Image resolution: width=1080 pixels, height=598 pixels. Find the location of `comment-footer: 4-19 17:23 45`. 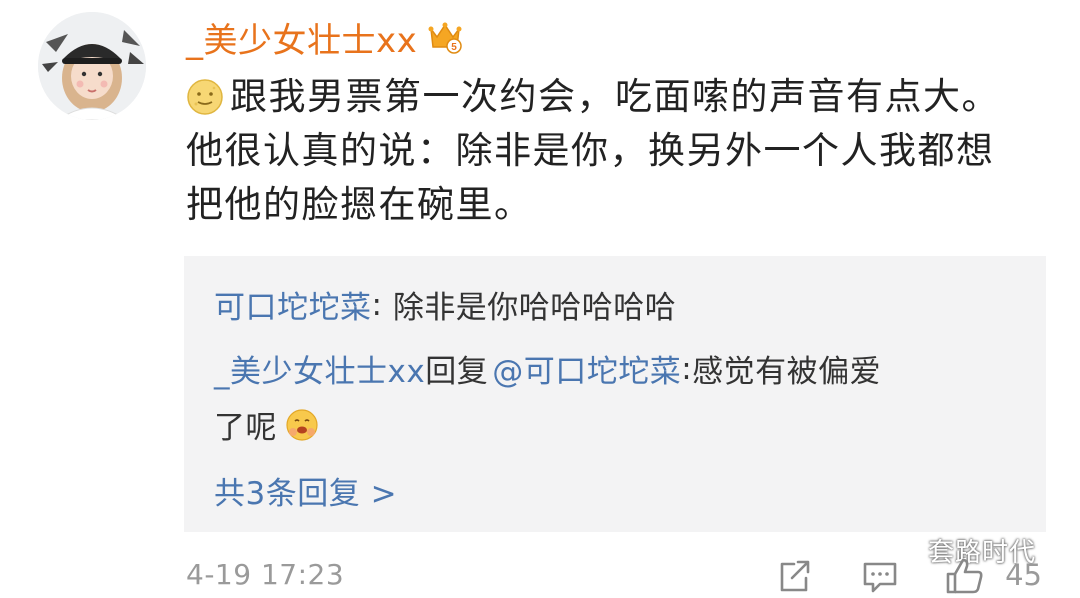

comment-footer: 4-19 17:23 45 is located at coordinates (616, 577).